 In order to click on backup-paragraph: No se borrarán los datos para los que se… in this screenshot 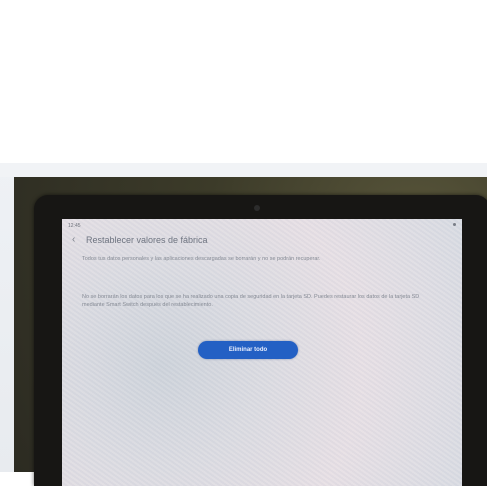, I will do `click(251, 301)`.